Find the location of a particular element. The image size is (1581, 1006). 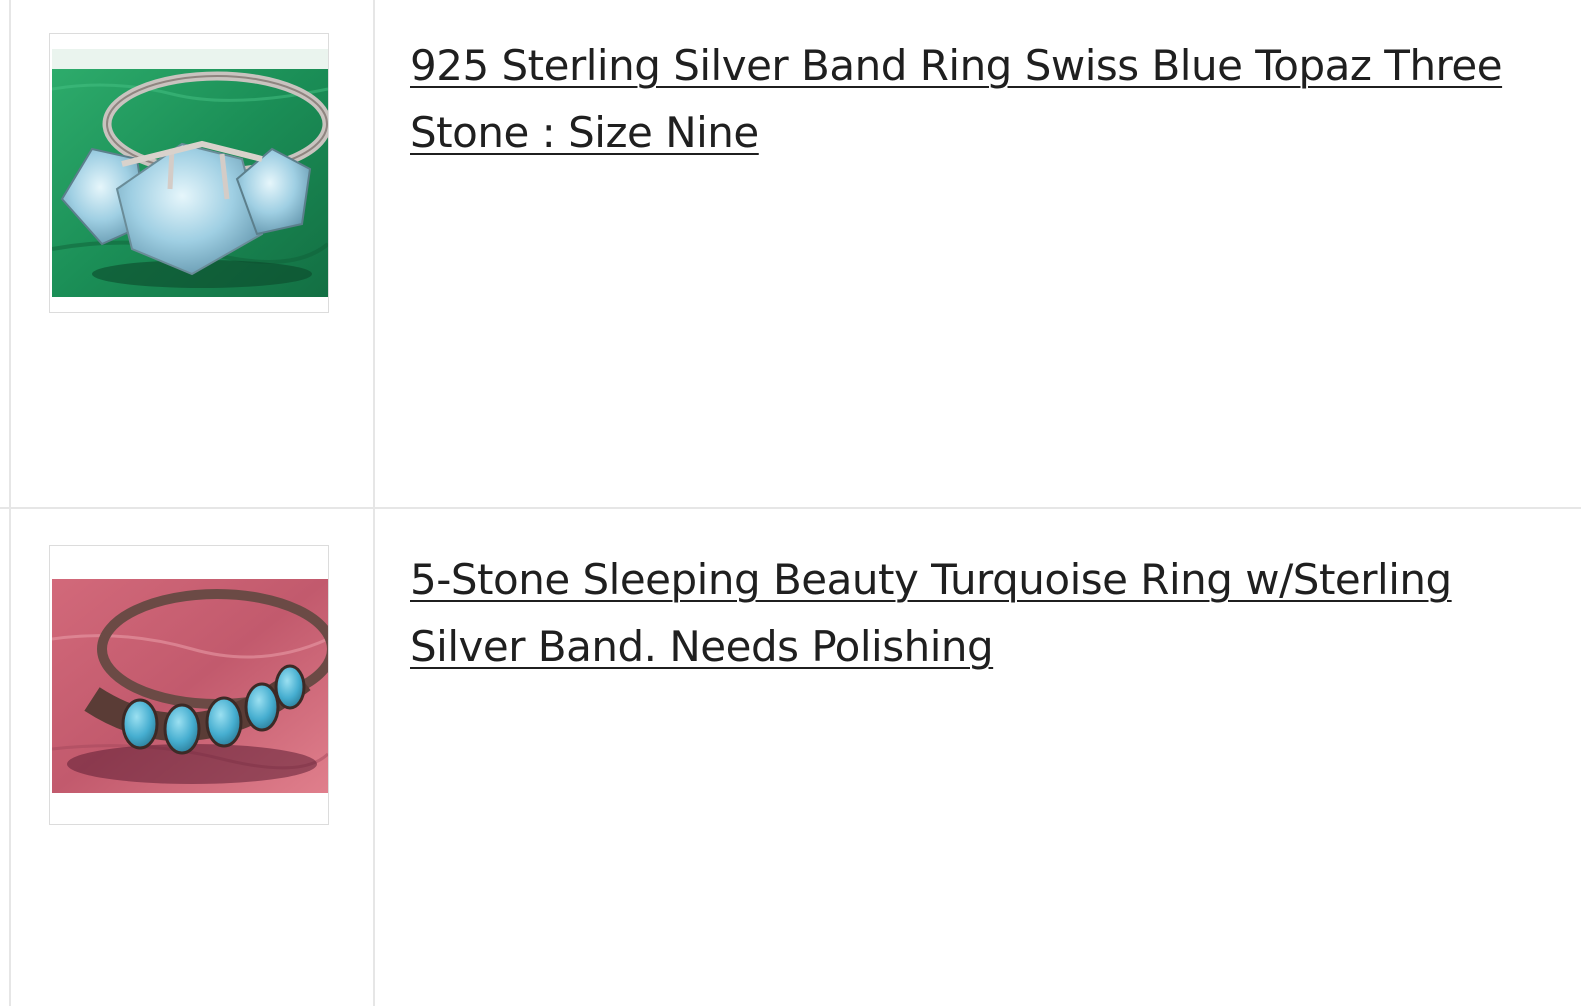

ring-turquoise-photo is located at coordinates (190, 686).